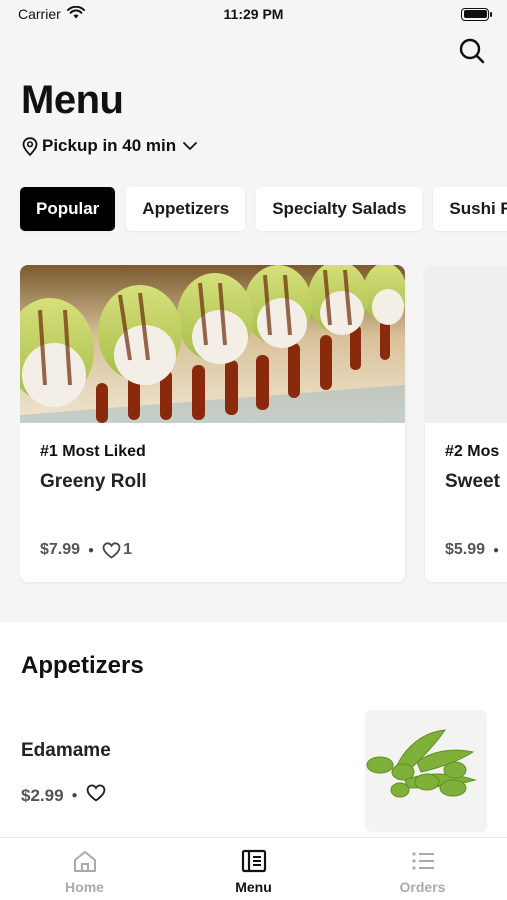 The height and width of the screenshot is (900, 507). What do you see at coordinates (84, 861) in the screenshot?
I see `home-icon` at bounding box center [84, 861].